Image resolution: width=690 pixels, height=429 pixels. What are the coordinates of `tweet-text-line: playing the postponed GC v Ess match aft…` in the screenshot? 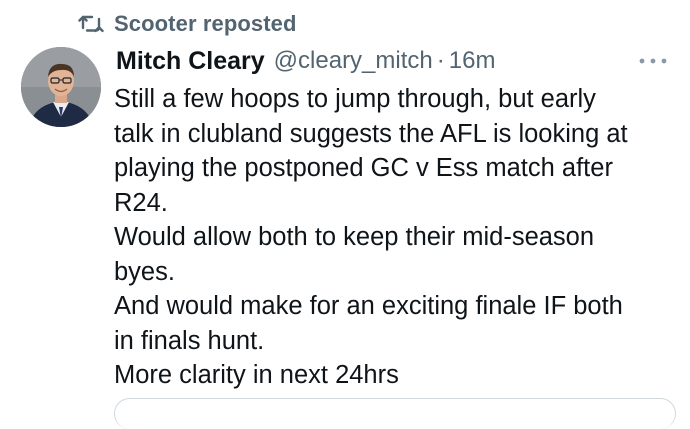 It's located at (363, 168).